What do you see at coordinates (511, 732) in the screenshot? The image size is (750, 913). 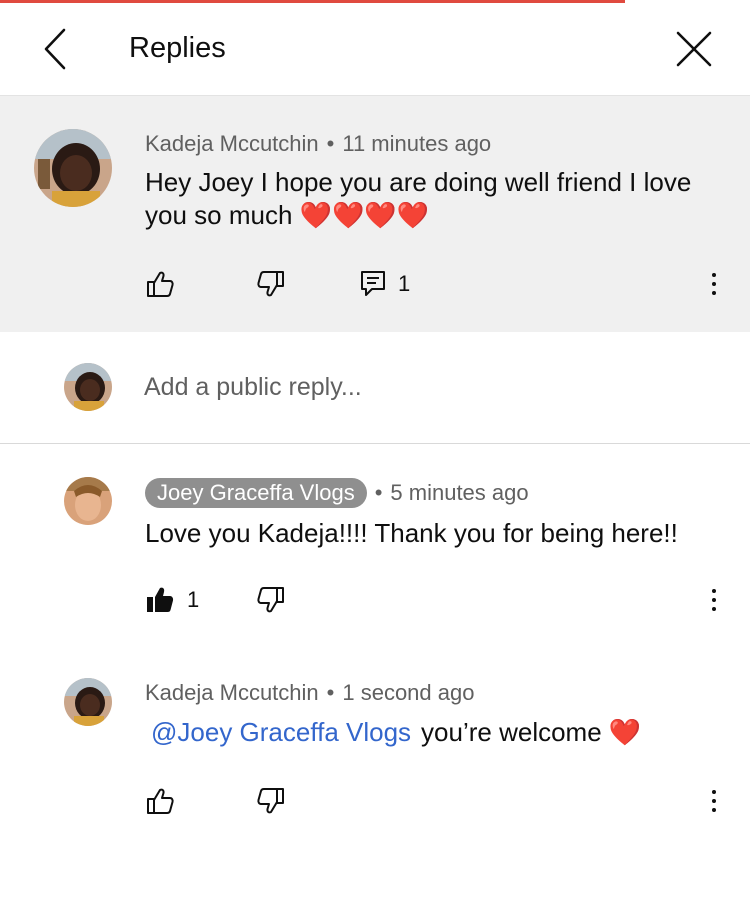 I see `comment-text-body: you’re welcome` at bounding box center [511, 732].